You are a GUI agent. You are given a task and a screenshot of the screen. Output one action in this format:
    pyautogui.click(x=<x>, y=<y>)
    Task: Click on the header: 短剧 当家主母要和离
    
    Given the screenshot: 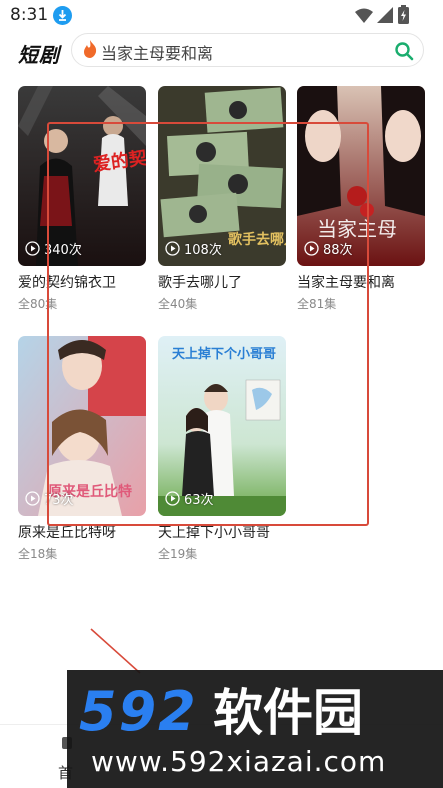 What is the action you would take?
    pyautogui.click(x=221, y=52)
    